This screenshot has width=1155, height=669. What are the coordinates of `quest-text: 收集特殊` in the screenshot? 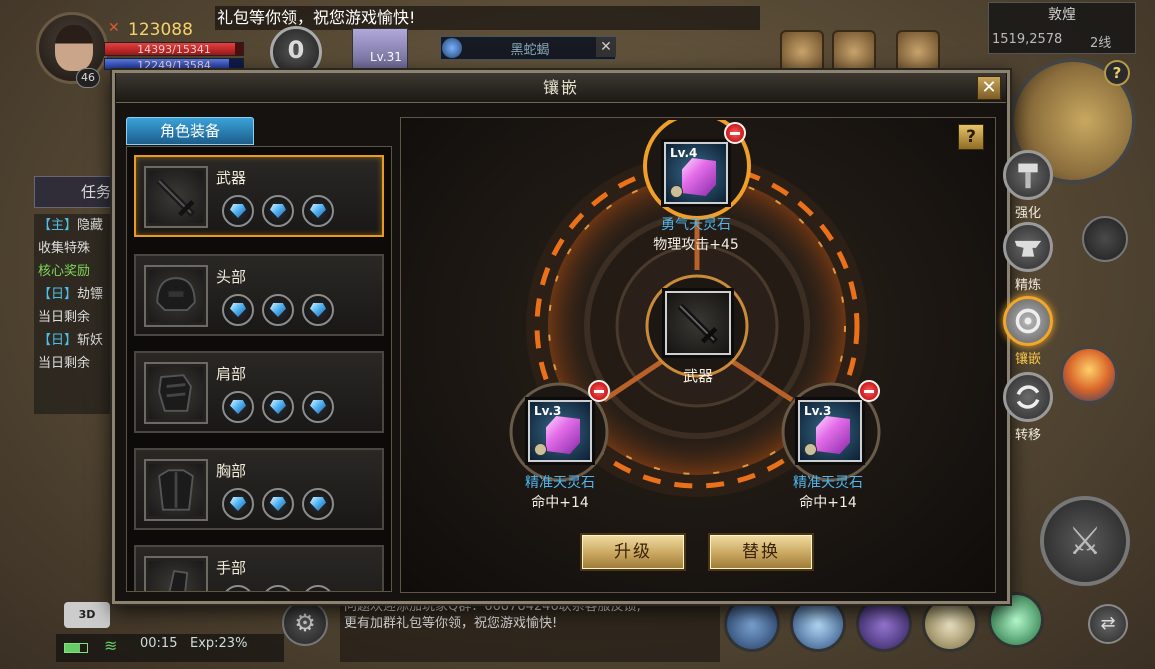 It's located at (64, 248).